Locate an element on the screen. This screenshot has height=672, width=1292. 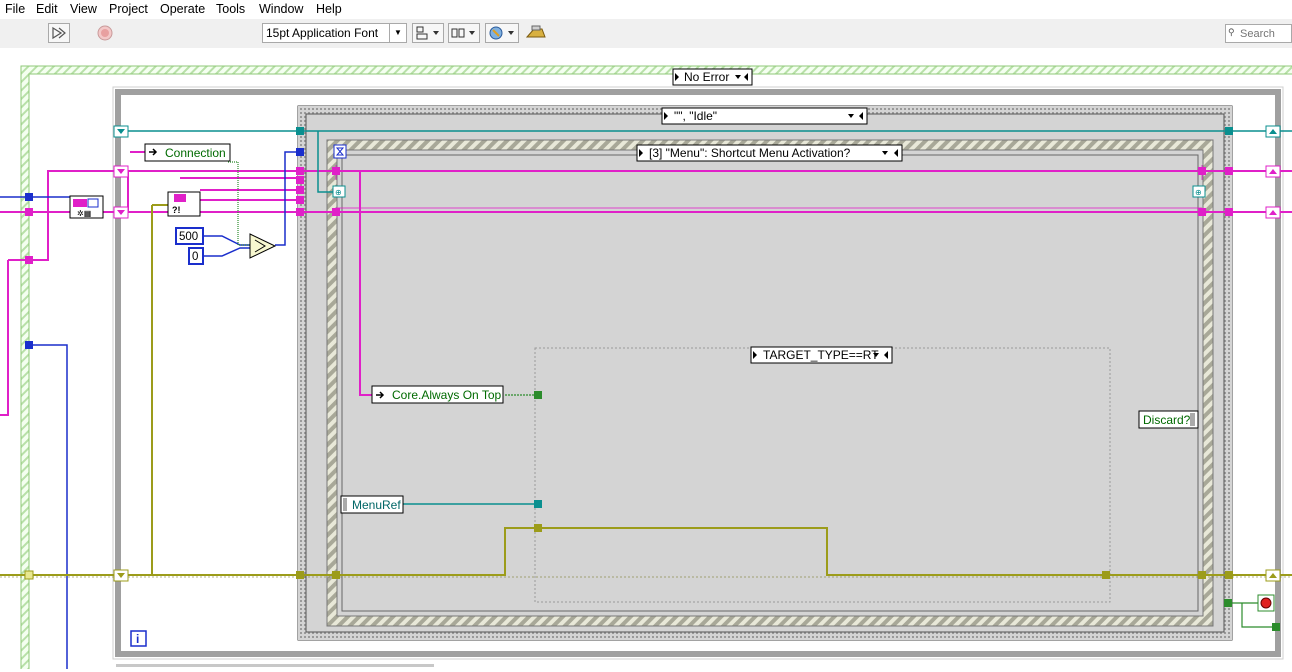
abort-button is located at coordinates (106, 33).